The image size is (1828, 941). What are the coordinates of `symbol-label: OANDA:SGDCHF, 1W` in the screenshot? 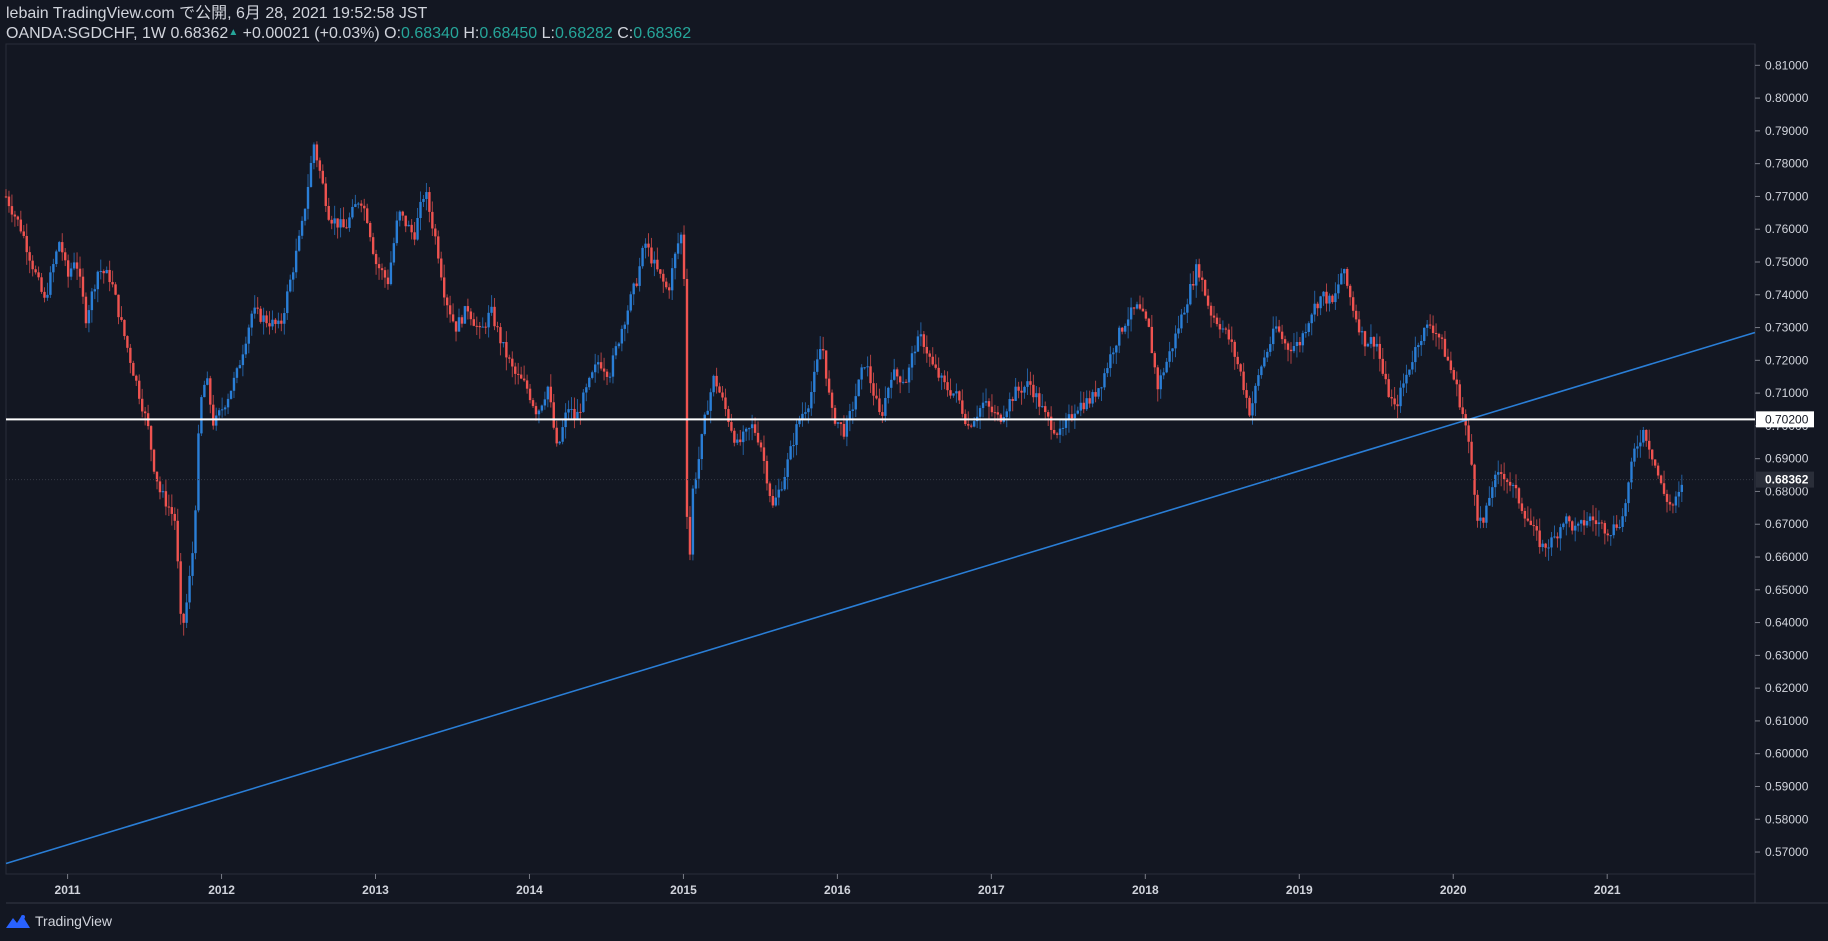 It's located at (86, 33).